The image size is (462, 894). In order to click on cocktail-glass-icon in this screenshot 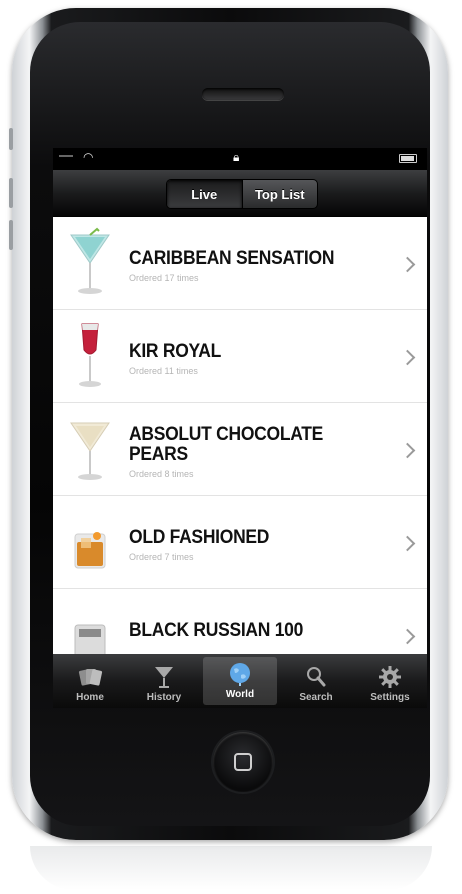, I will do `click(164, 677)`.